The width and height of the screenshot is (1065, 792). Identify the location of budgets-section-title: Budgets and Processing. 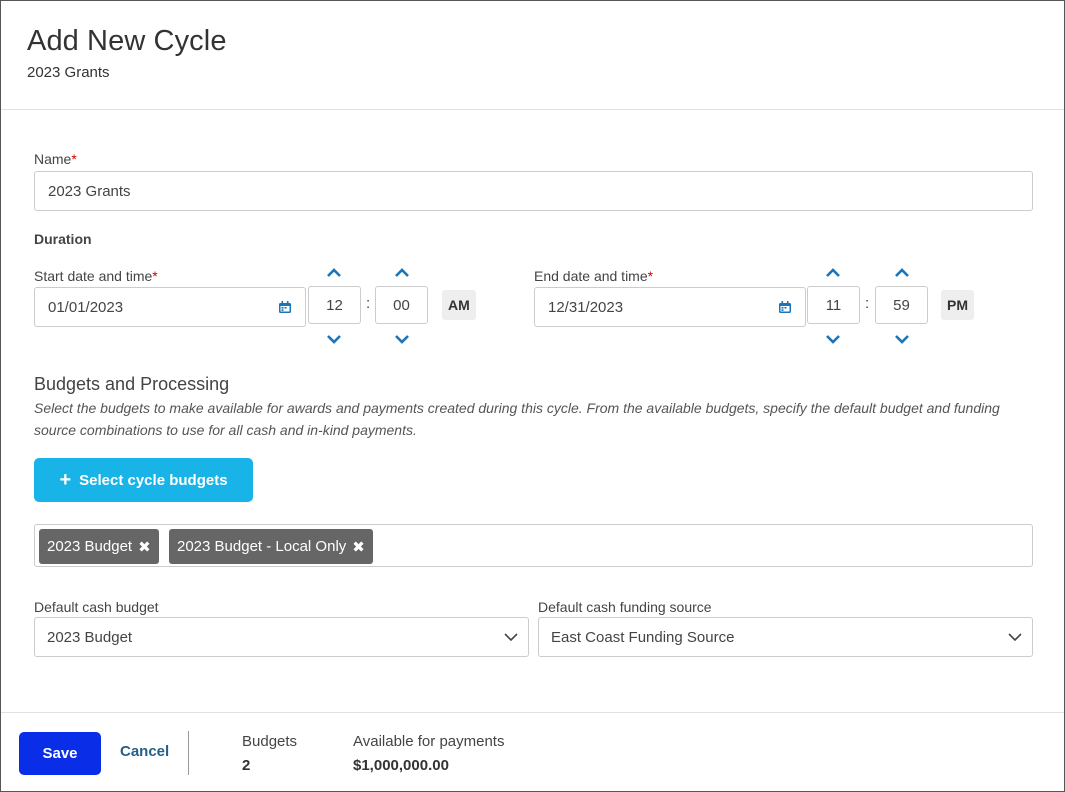
(132, 384).